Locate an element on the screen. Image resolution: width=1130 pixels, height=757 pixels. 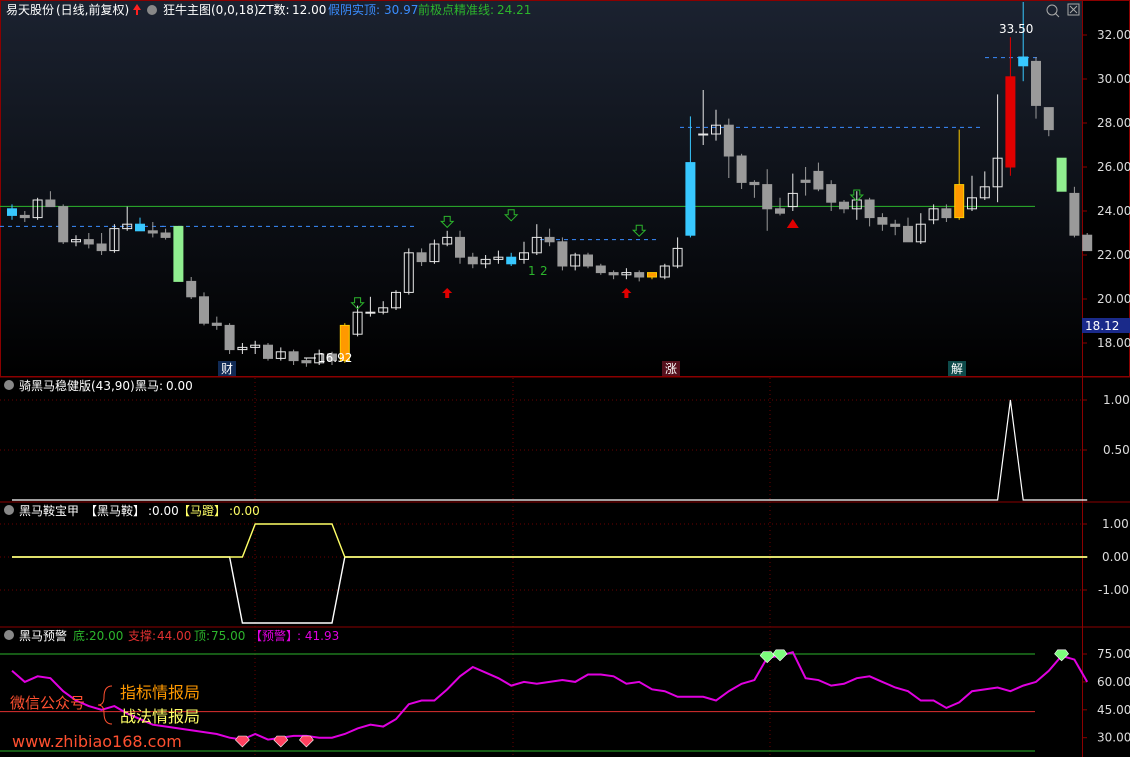
panel3-title: 黑马鞍宝甲 is located at coordinates (49, 510).